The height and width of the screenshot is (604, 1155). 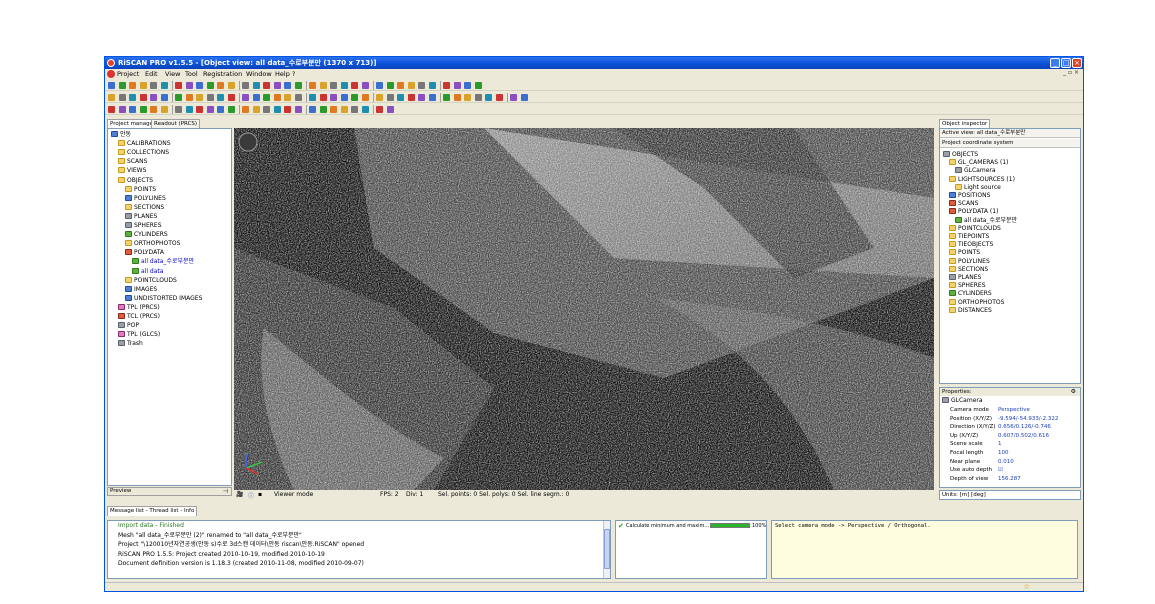 I want to click on property-value: 0.010, so click(x=1006, y=462).